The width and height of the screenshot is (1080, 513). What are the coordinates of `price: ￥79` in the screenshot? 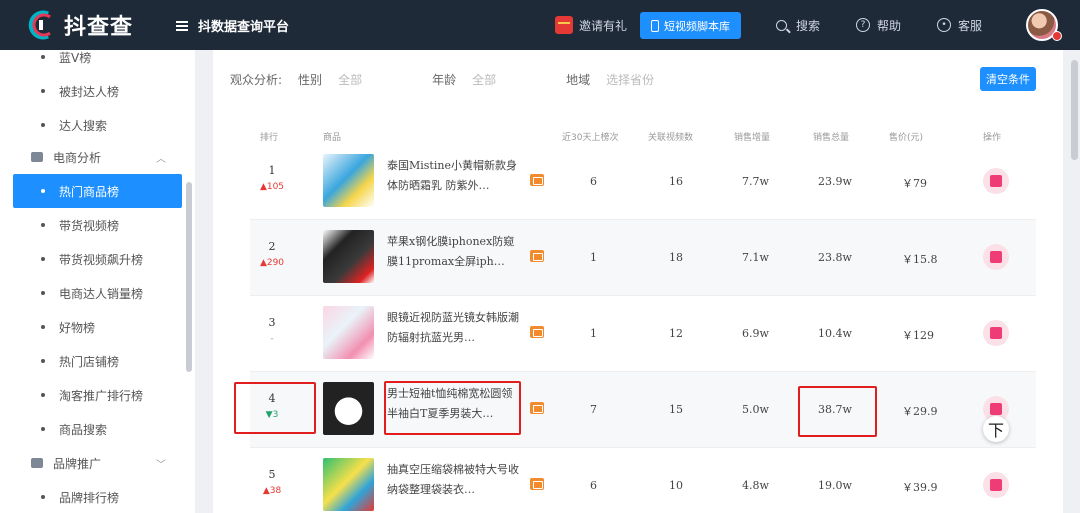 It's located at (914, 183).